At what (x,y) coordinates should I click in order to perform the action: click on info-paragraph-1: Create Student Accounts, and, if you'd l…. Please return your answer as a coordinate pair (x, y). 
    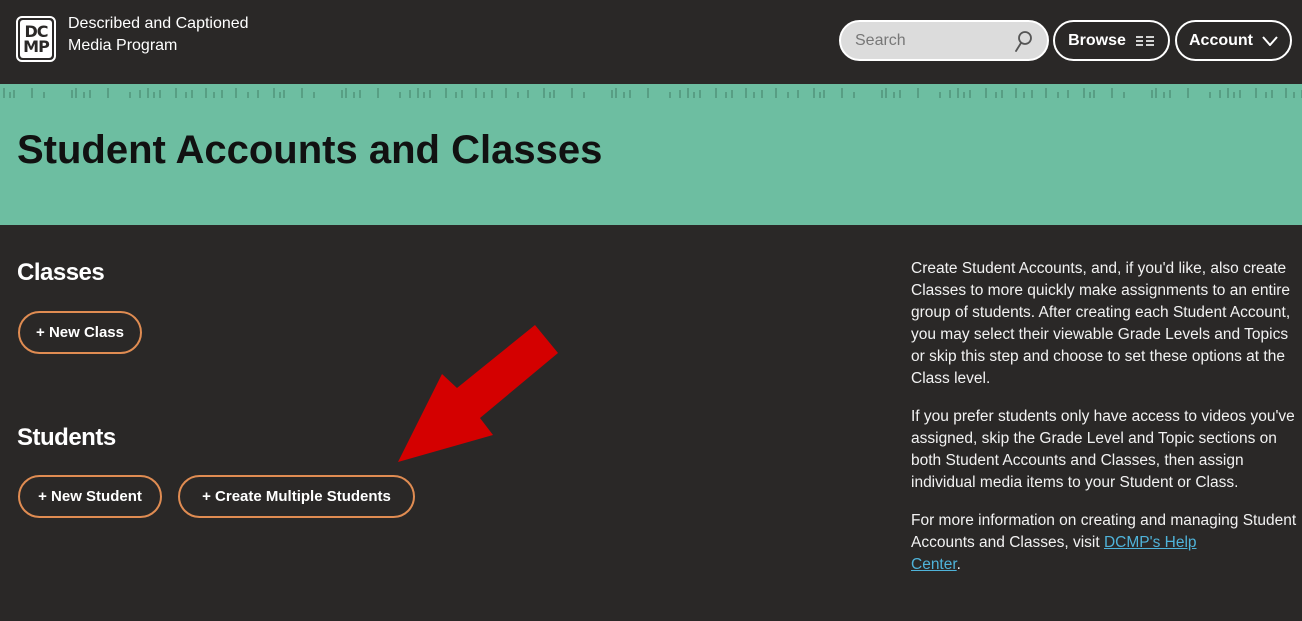
    Looking at the image, I should click on (1101, 323).